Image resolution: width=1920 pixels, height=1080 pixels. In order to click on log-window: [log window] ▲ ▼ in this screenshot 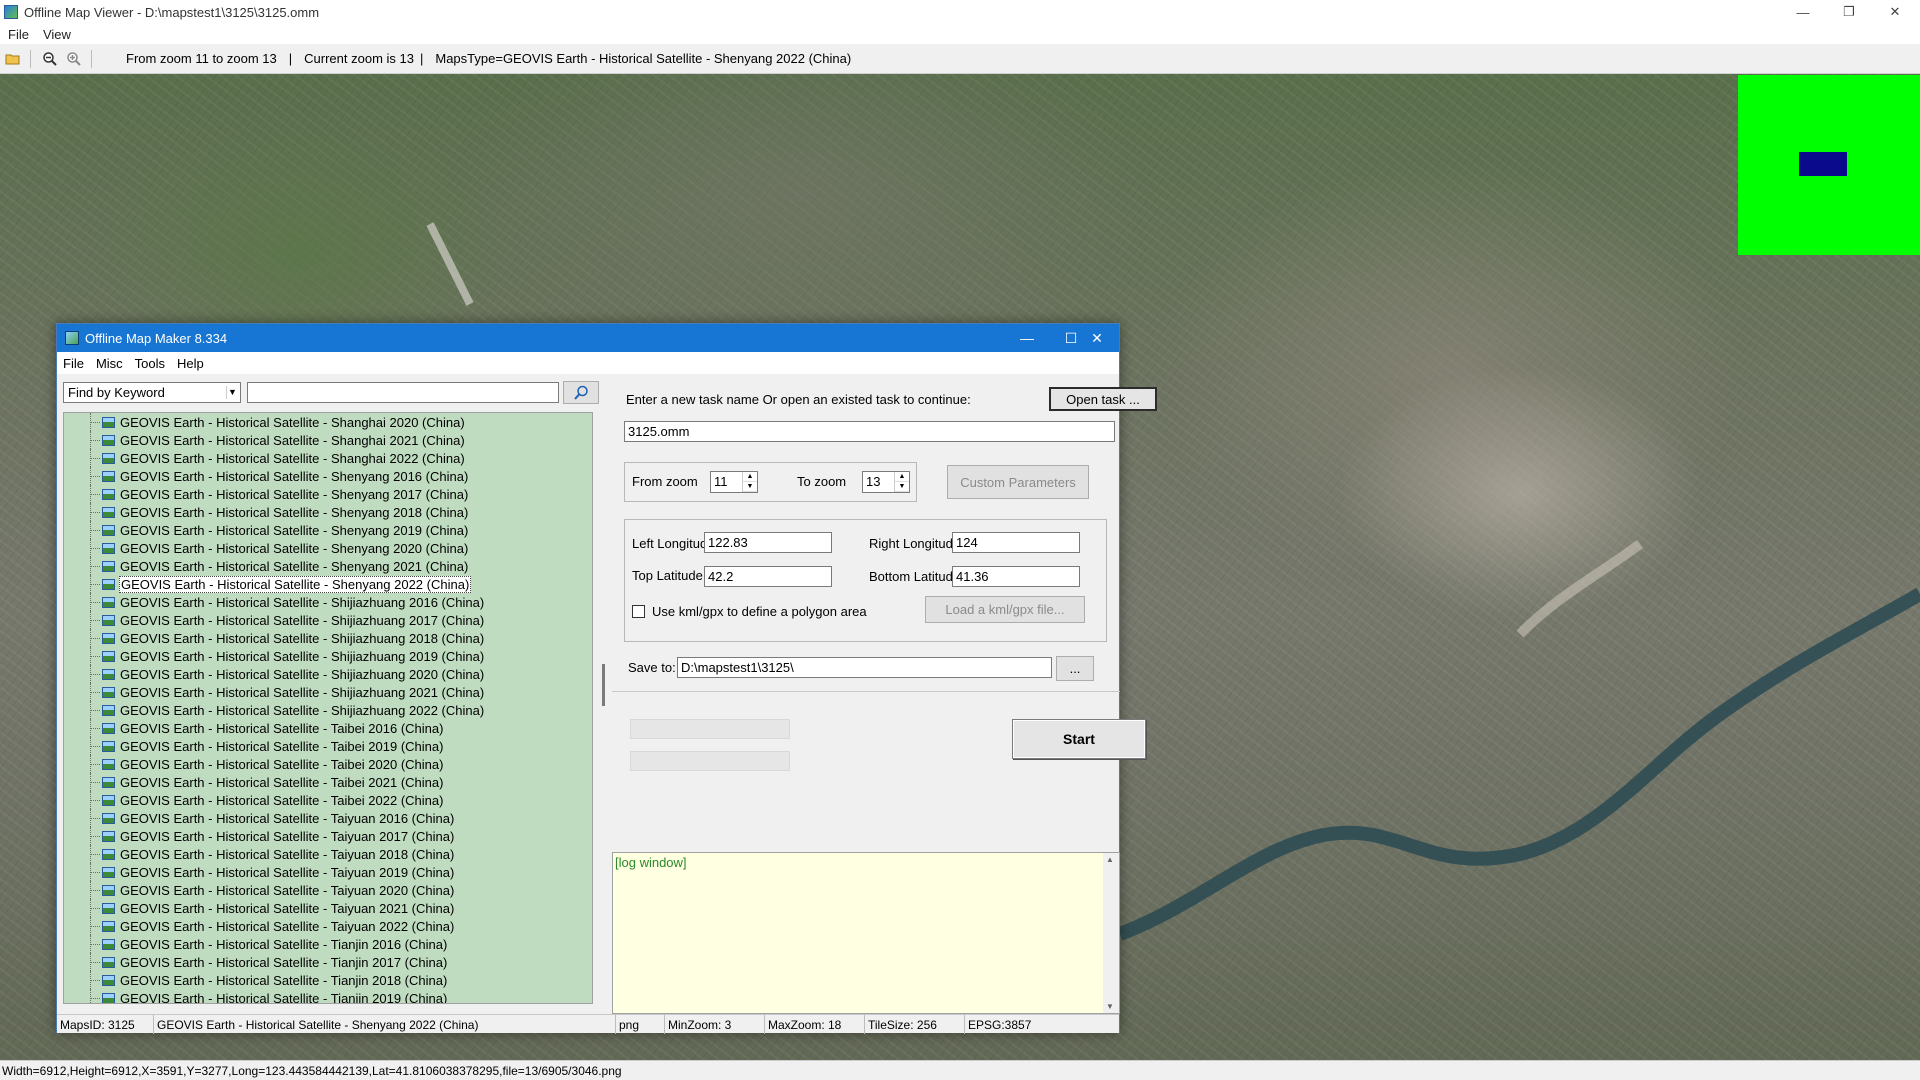, I will do `click(866, 933)`.